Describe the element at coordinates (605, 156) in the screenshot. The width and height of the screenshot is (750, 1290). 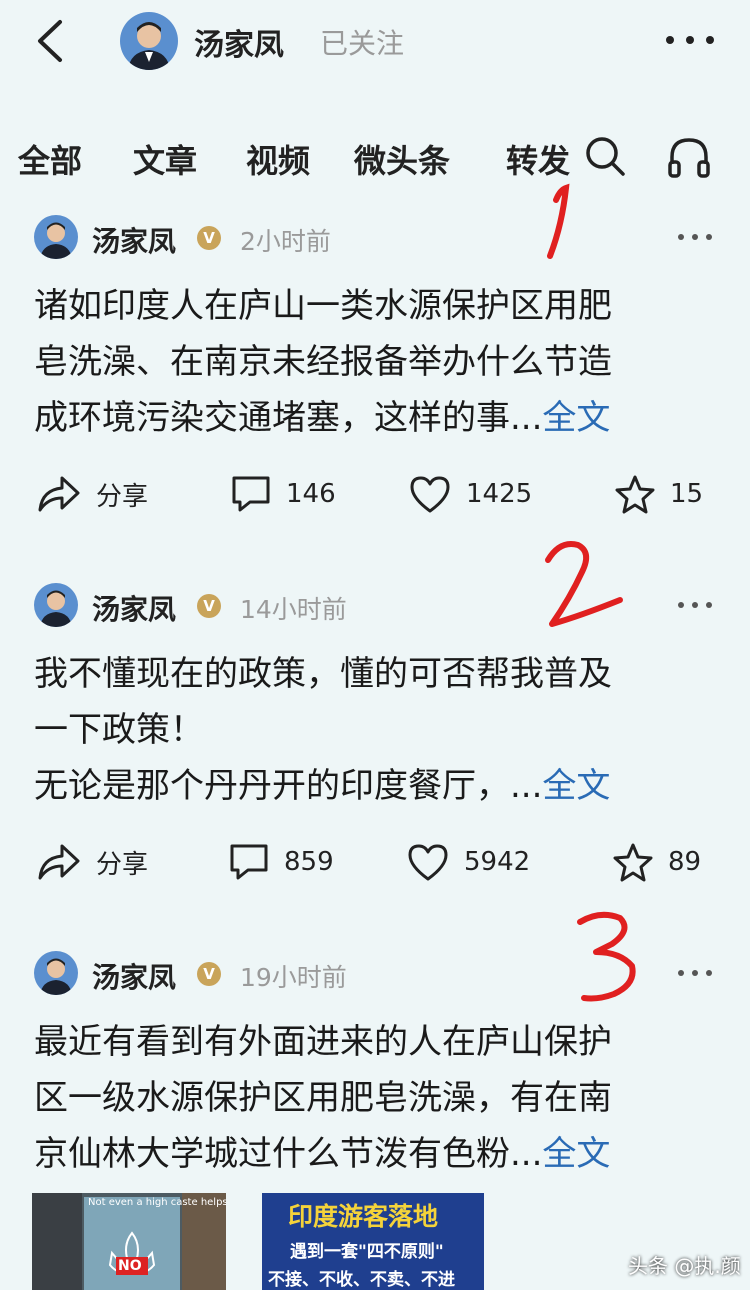
I see `search-icon` at that location.